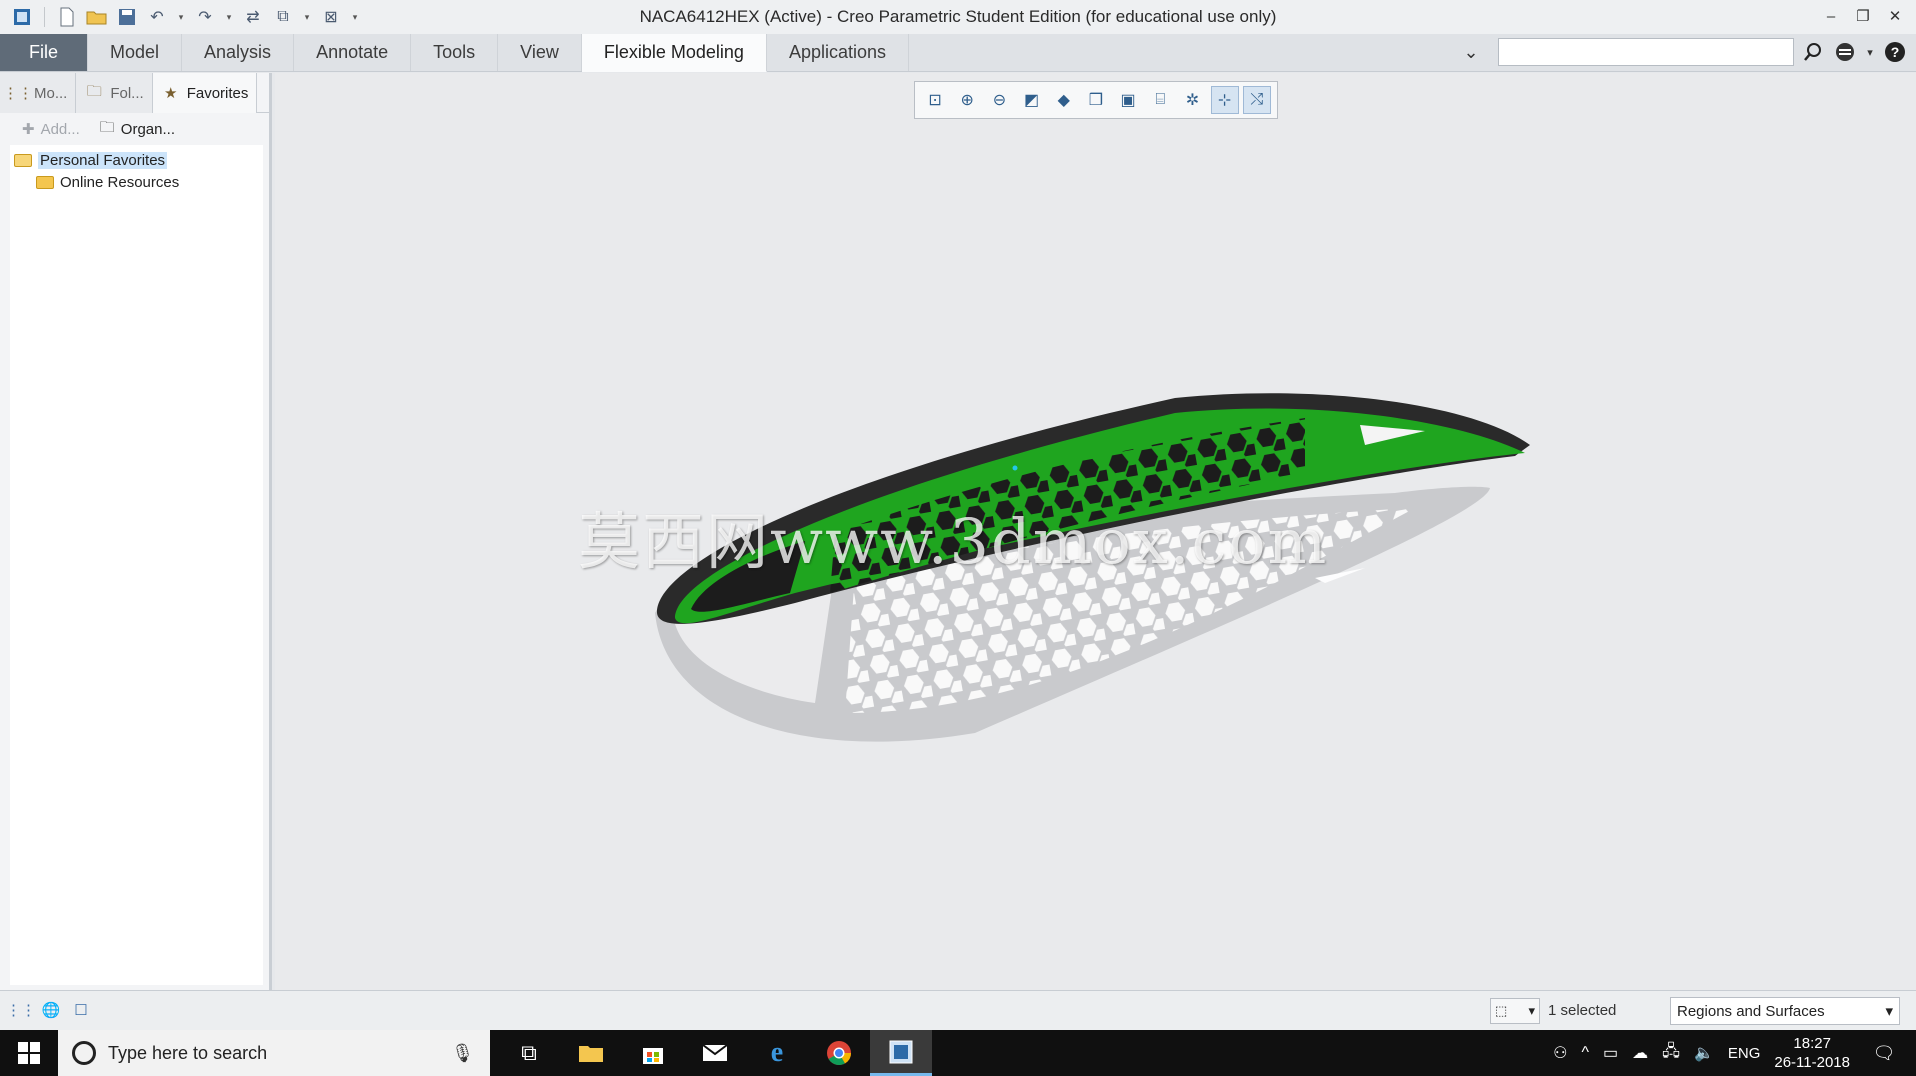  I want to click on tree-item-label: Personal Favorites, so click(103, 160).